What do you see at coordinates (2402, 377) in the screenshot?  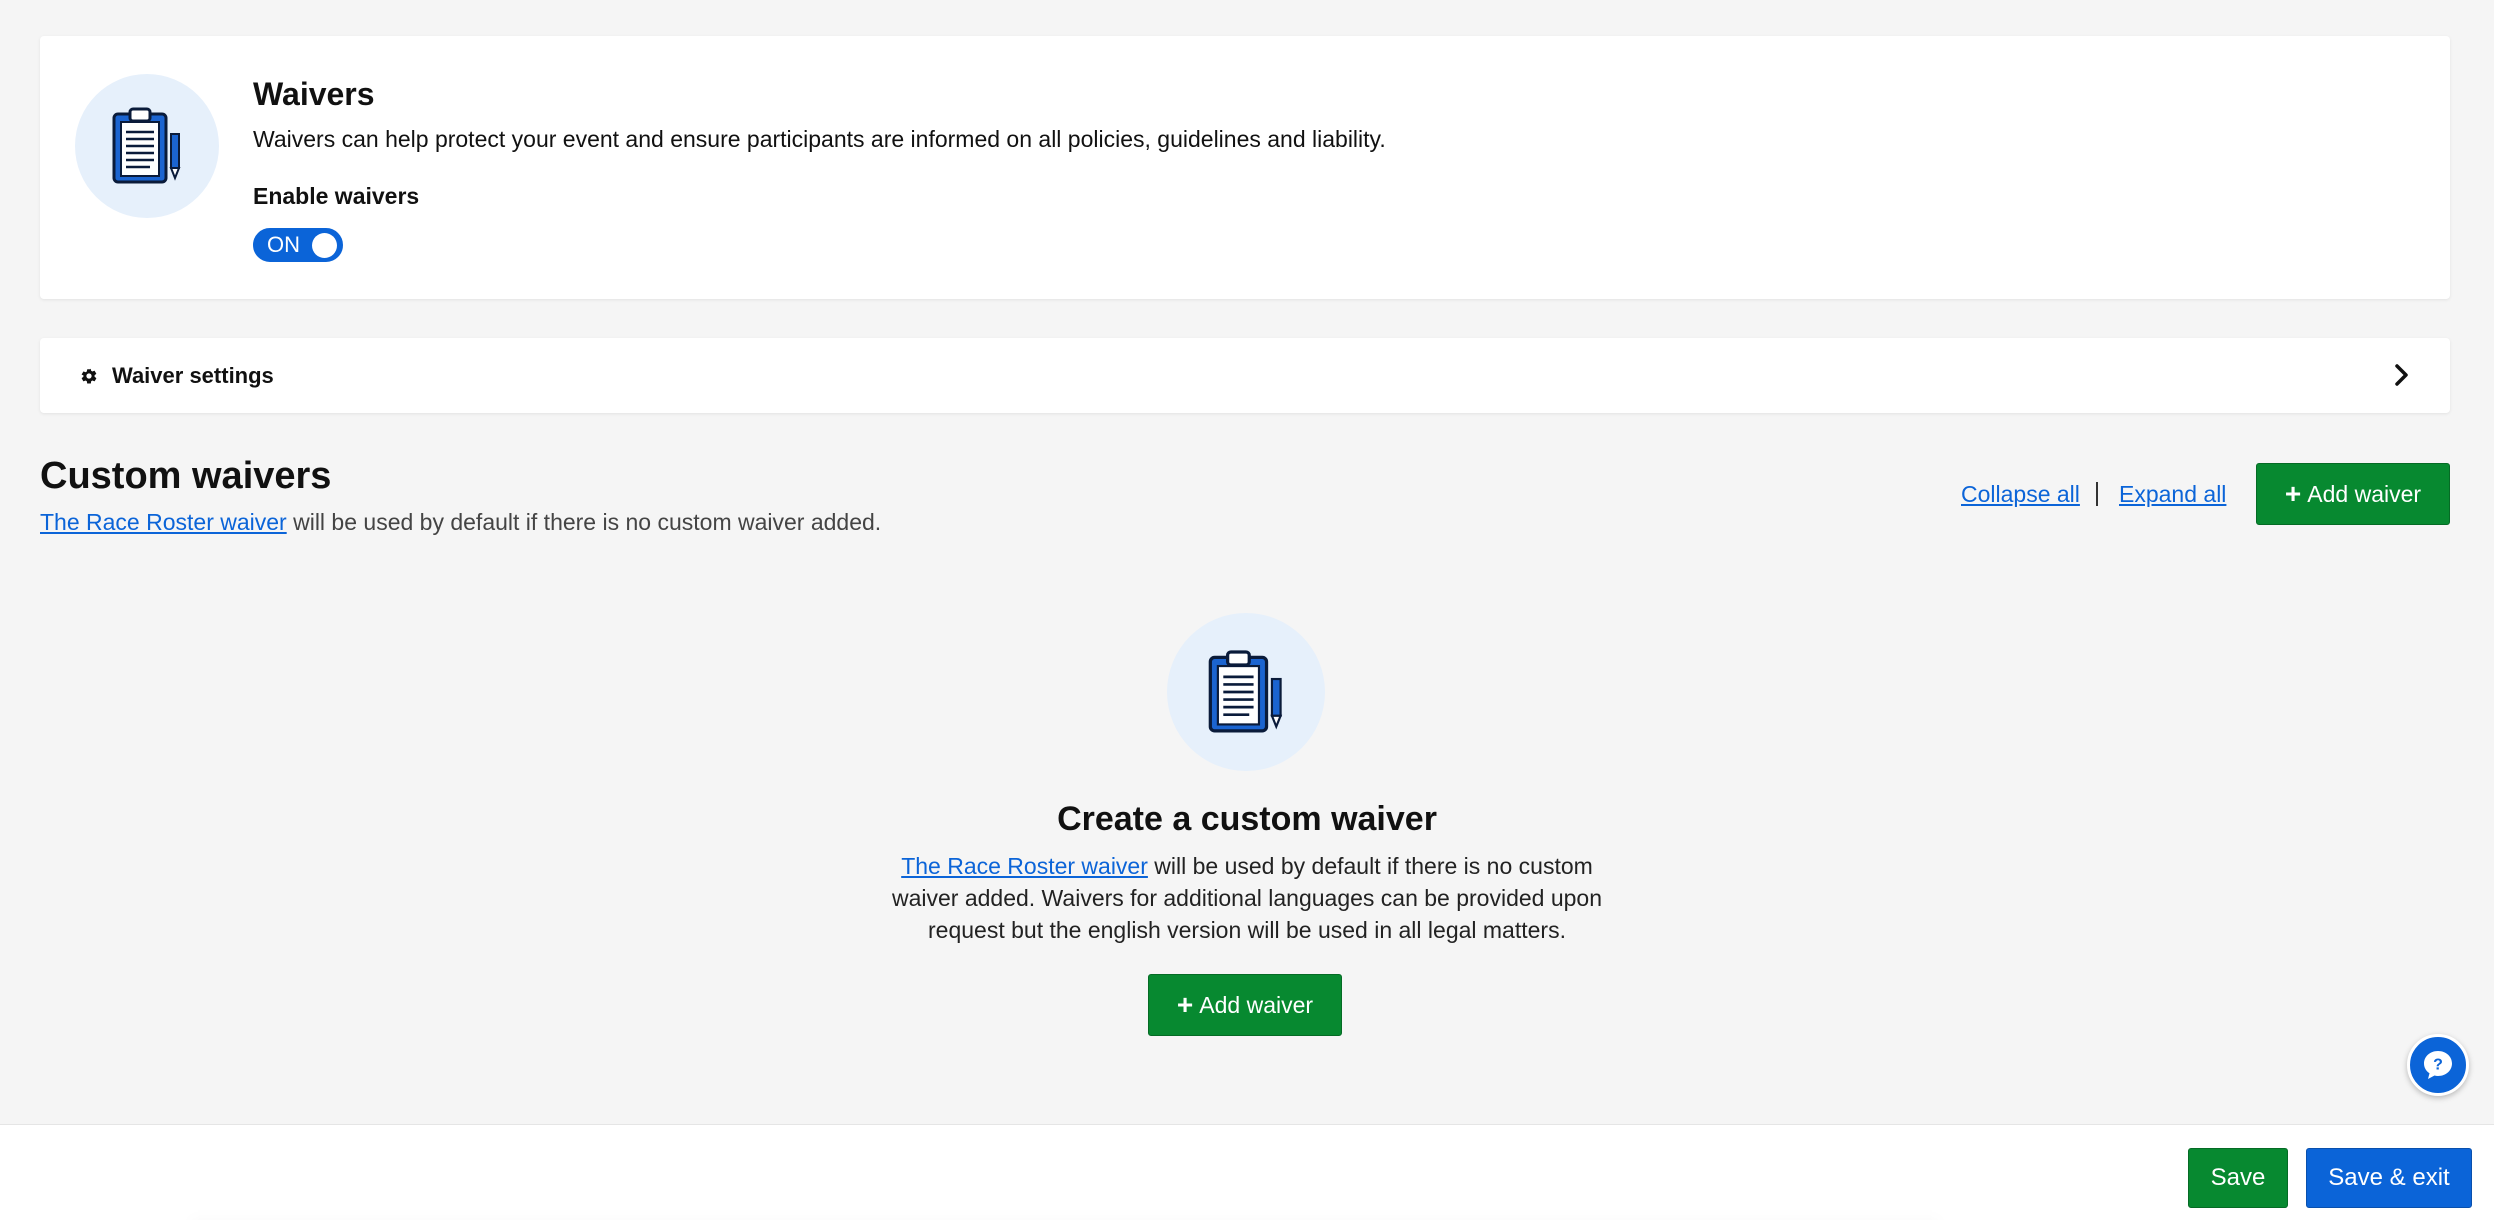 I see `chevron-right-icon` at bounding box center [2402, 377].